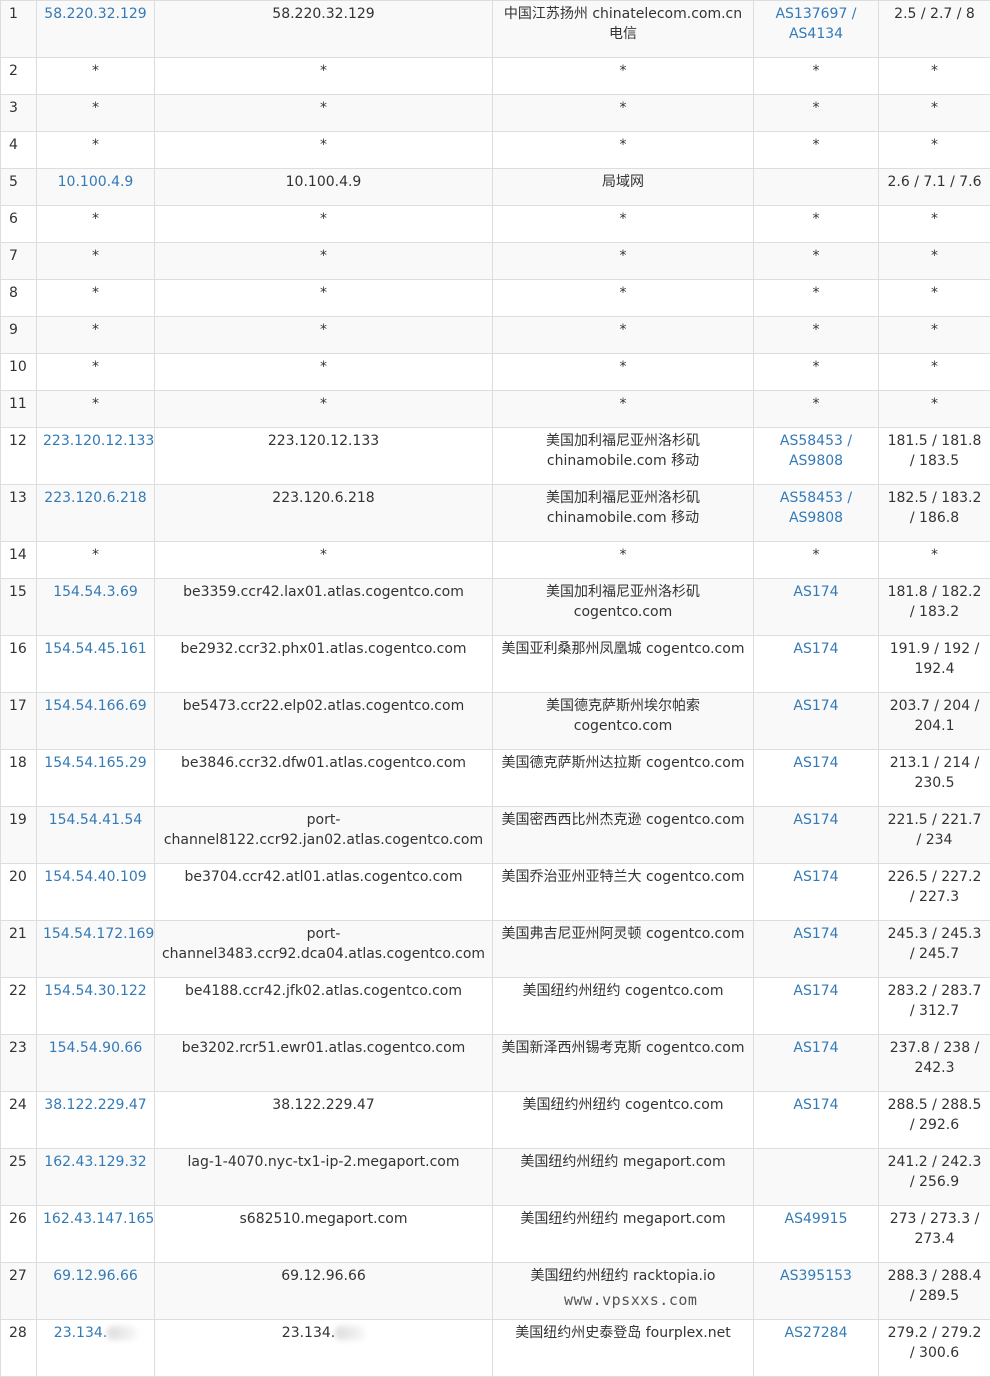 The height and width of the screenshot is (1377, 990). I want to click on hop-number-cell: 4, so click(19, 150).